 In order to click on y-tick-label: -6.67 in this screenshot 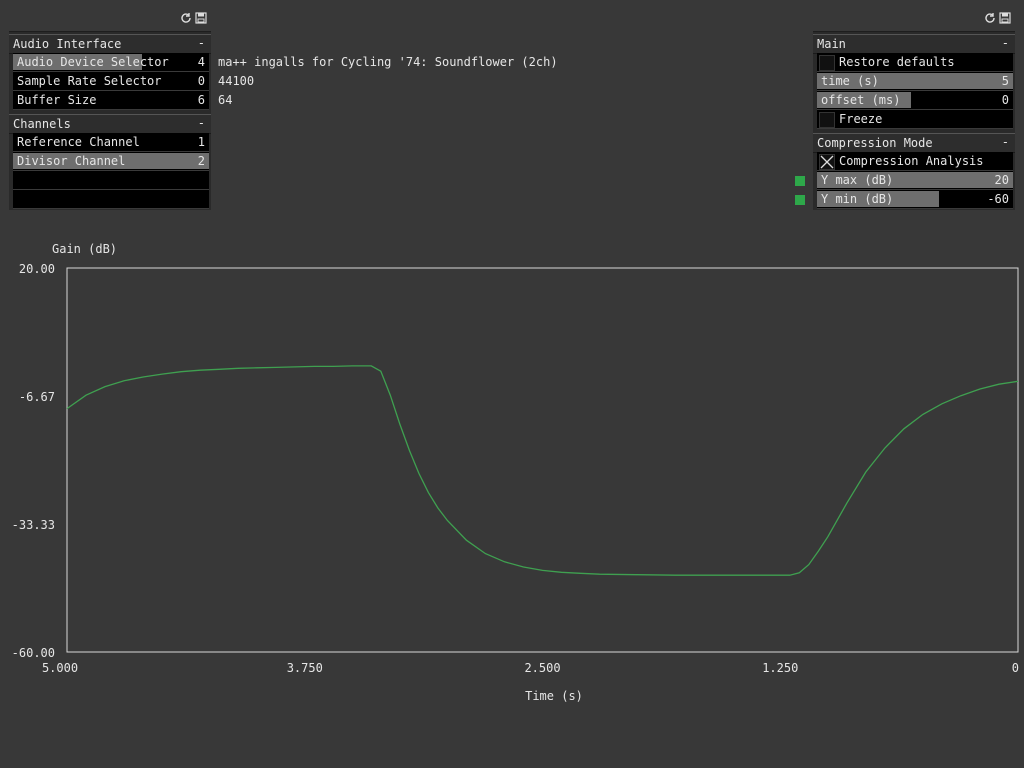, I will do `click(37, 397)`.